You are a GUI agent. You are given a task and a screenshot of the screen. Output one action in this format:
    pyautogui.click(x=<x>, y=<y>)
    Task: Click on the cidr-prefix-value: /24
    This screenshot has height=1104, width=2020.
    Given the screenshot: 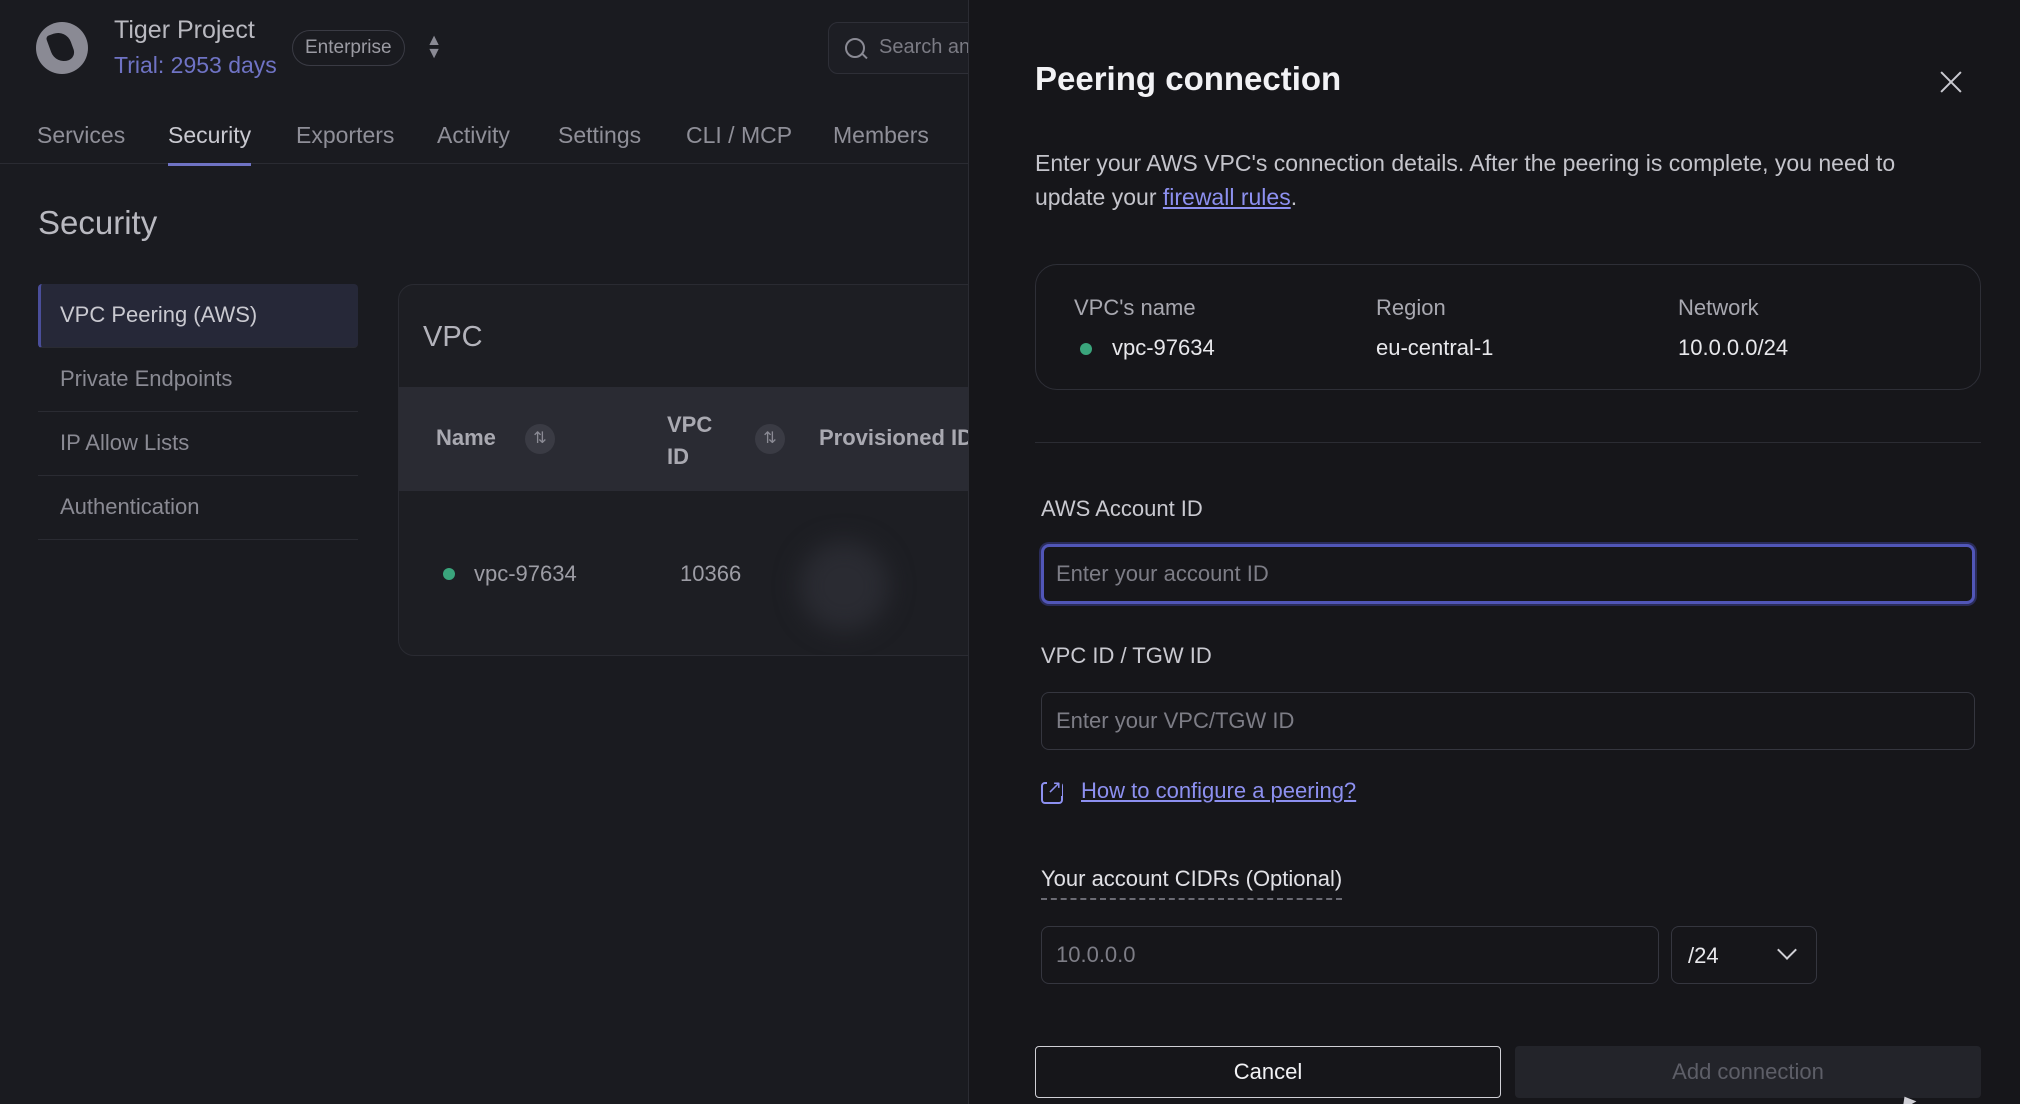 What is the action you would take?
    pyautogui.click(x=1703, y=955)
    